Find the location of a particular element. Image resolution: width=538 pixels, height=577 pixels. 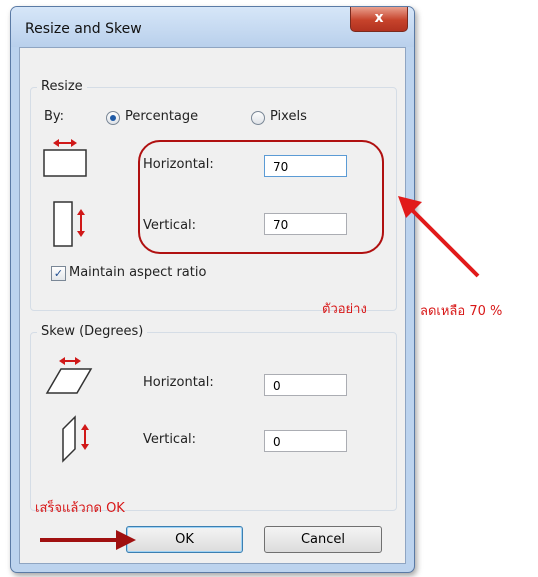

percentage-label: Percentage is located at coordinates (161, 116).